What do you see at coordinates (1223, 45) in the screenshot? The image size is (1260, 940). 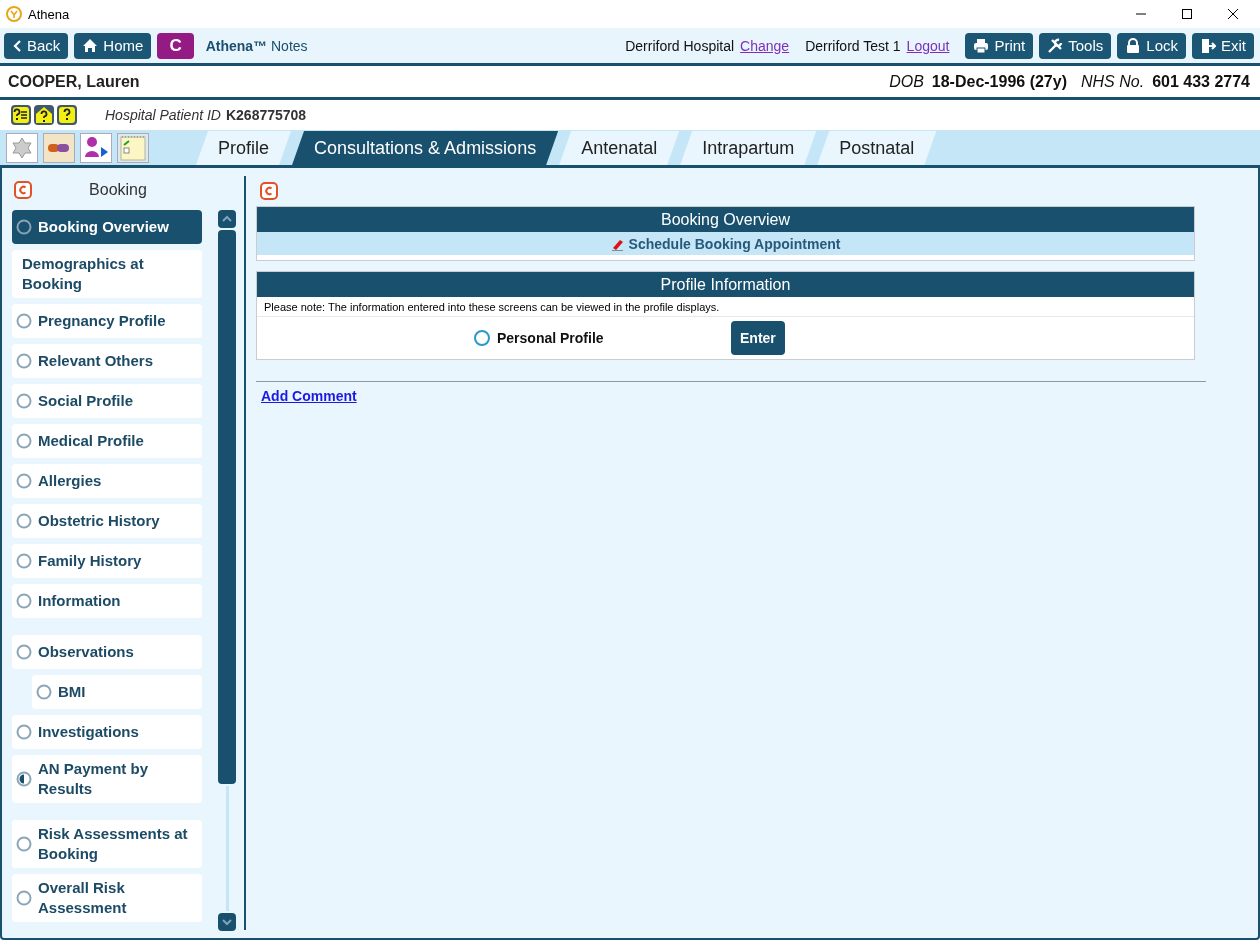 I see `exit-button: Exit` at bounding box center [1223, 45].